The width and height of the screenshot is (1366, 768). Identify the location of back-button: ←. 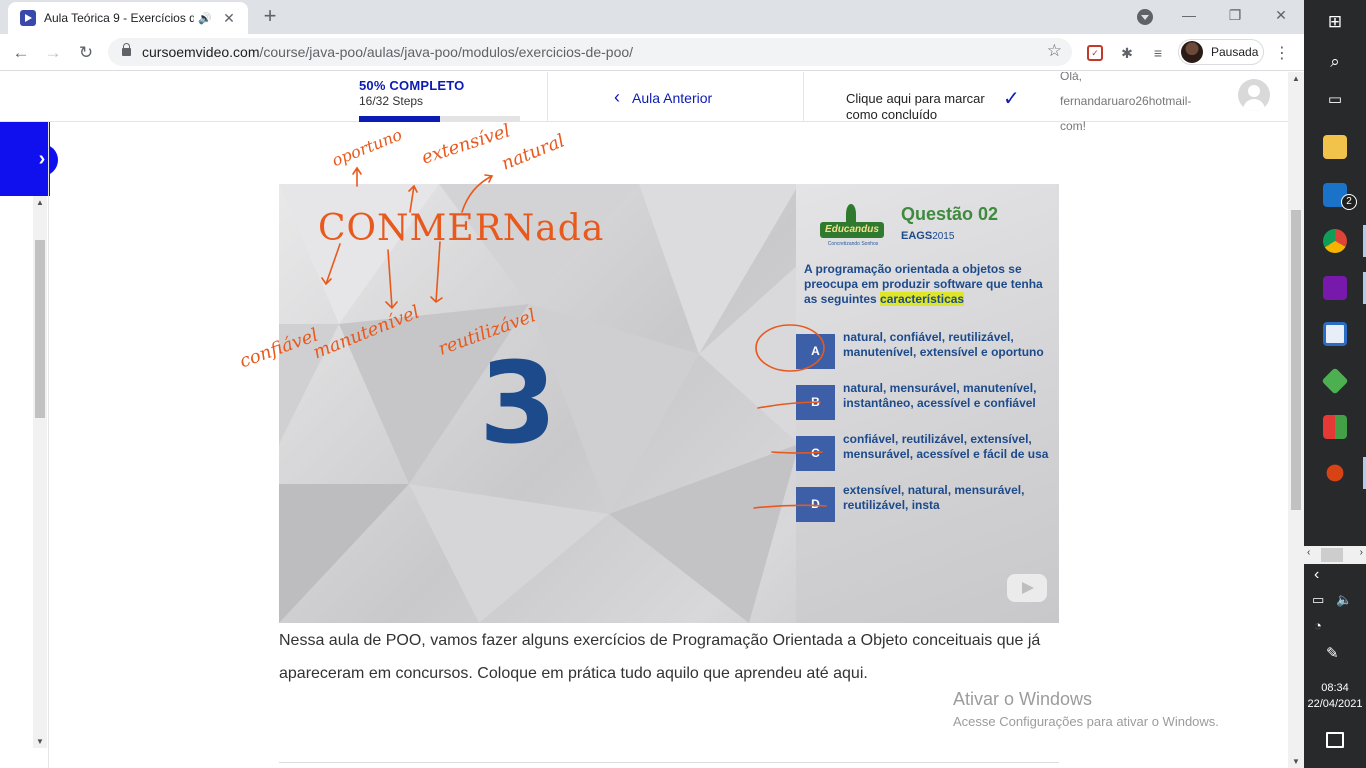
(21, 53).